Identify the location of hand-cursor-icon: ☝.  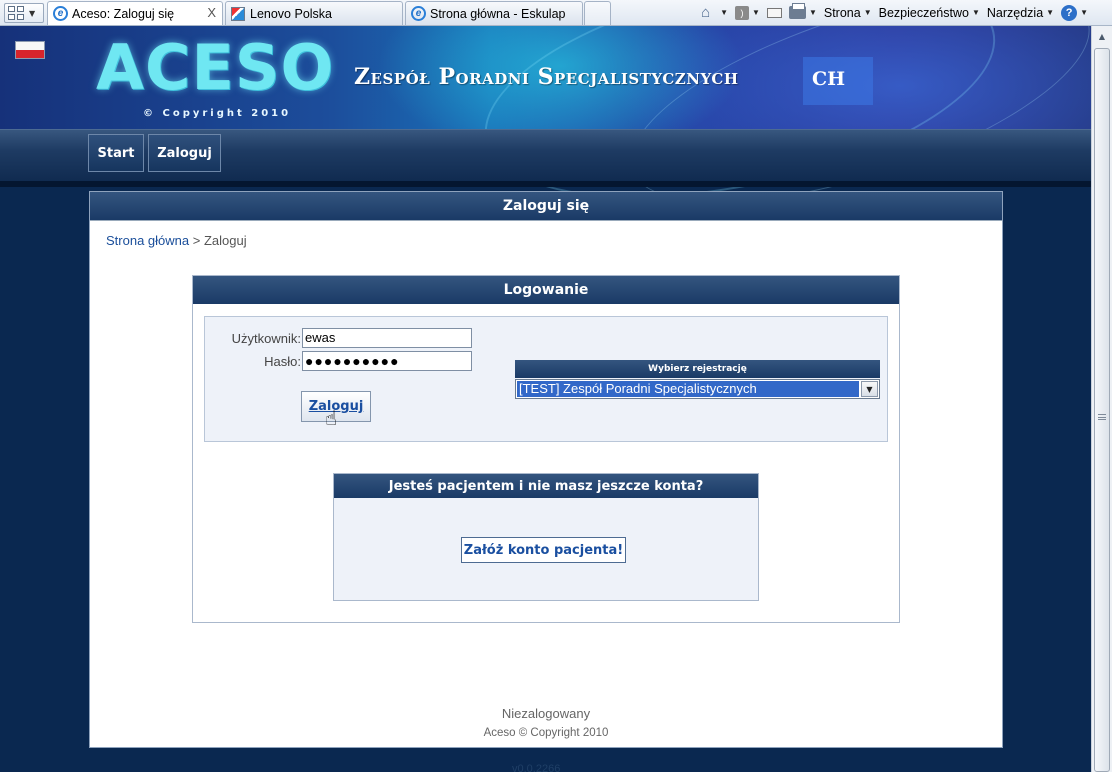
(331, 418).